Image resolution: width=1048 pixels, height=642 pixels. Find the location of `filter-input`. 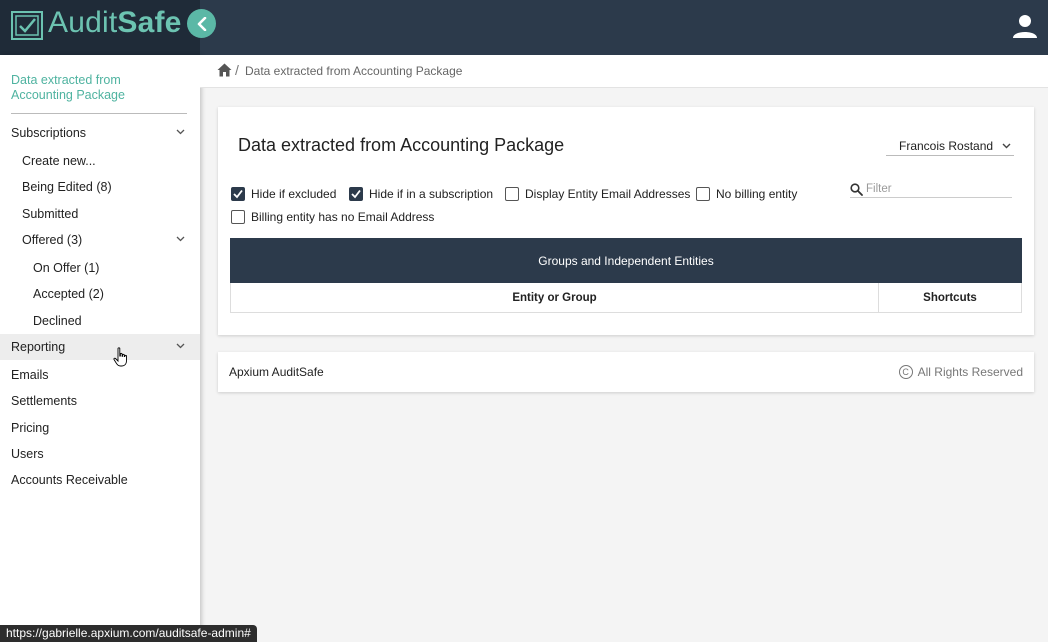

filter-input is located at coordinates (936, 188).